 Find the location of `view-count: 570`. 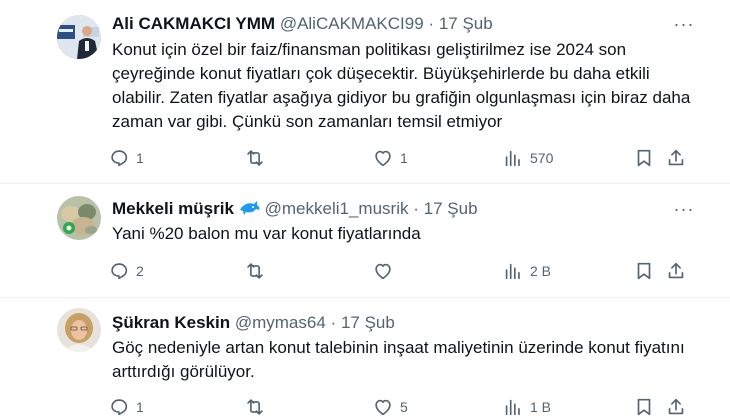

view-count: 570 is located at coordinates (542, 158).